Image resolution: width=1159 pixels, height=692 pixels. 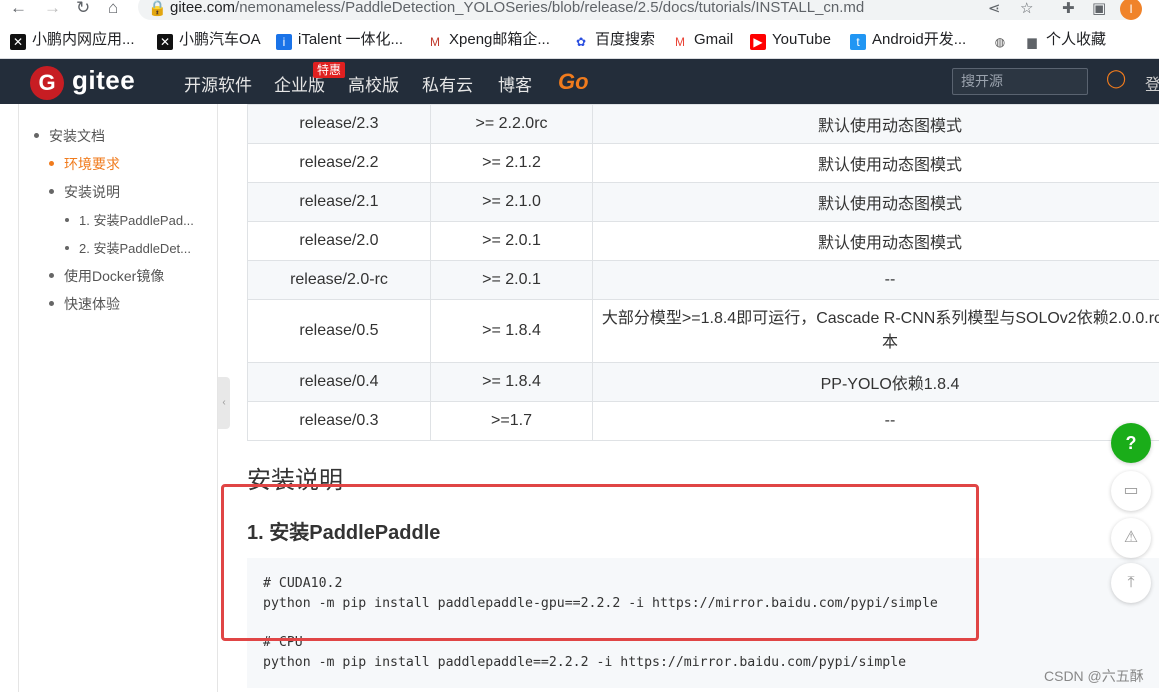 What do you see at coordinates (339, 202) in the screenshot?
I see `table-cell: release/2.1` at bounding box center [339, 202].